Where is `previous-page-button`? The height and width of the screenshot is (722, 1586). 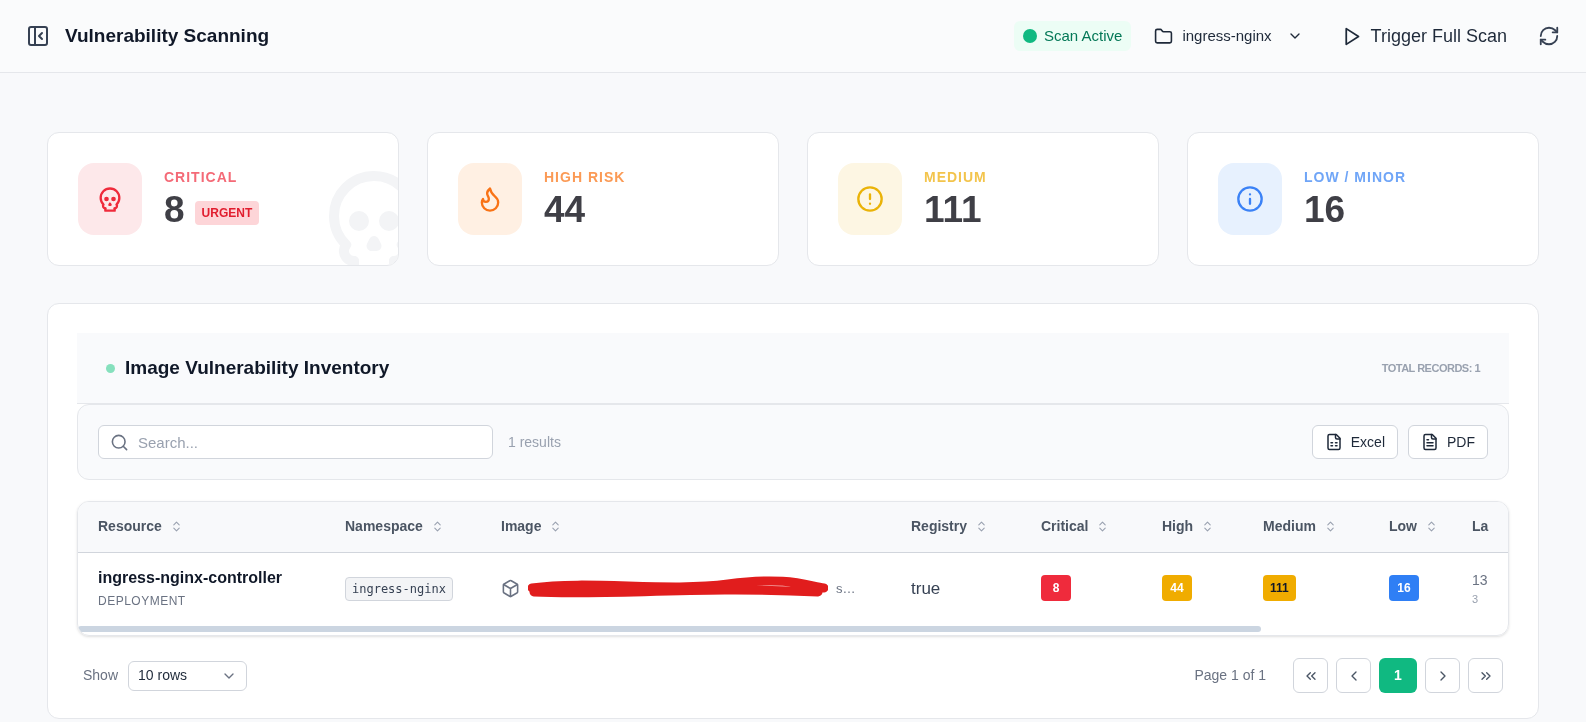
previous-page-button is located at coordinates (1353, 675).